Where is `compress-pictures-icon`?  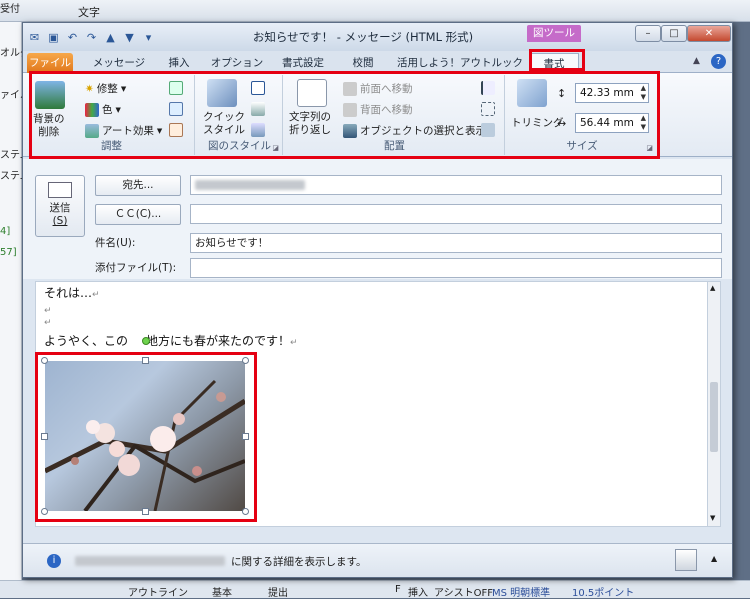
compress-pictures-icon is located at coordinates (176, 88).